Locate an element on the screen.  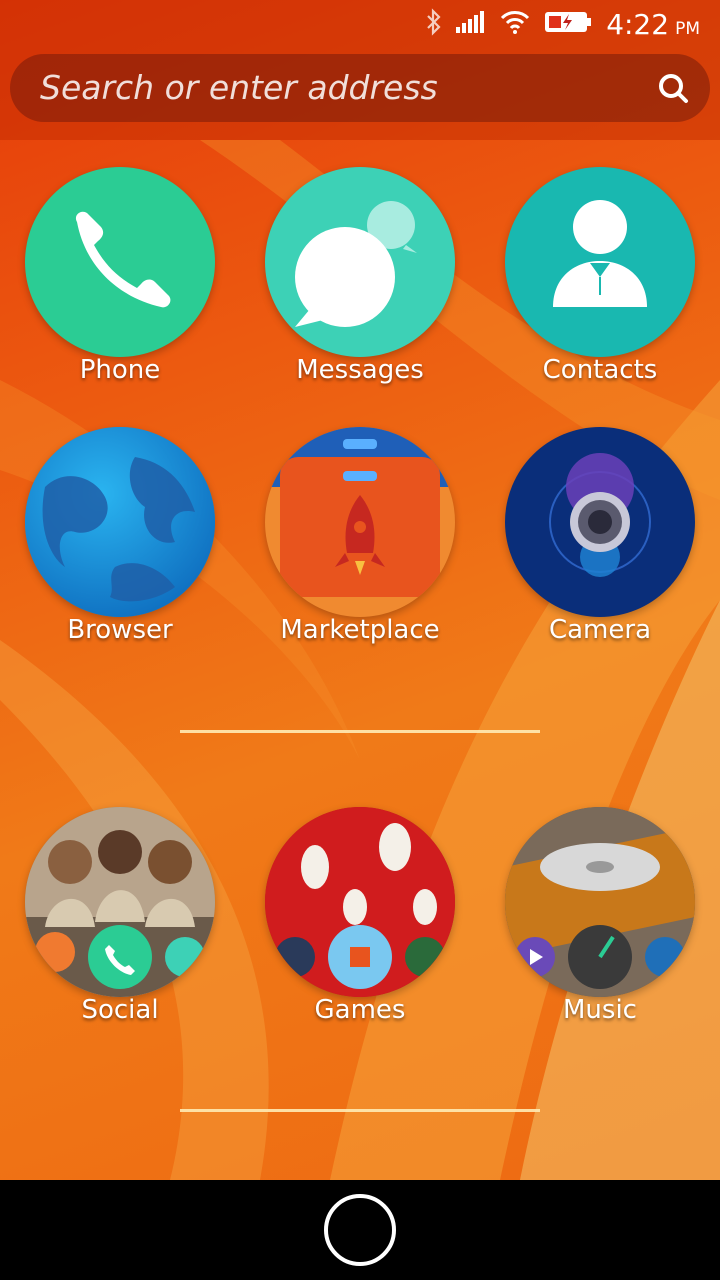
app-phone: Phone is located at coordinates (120, 287).